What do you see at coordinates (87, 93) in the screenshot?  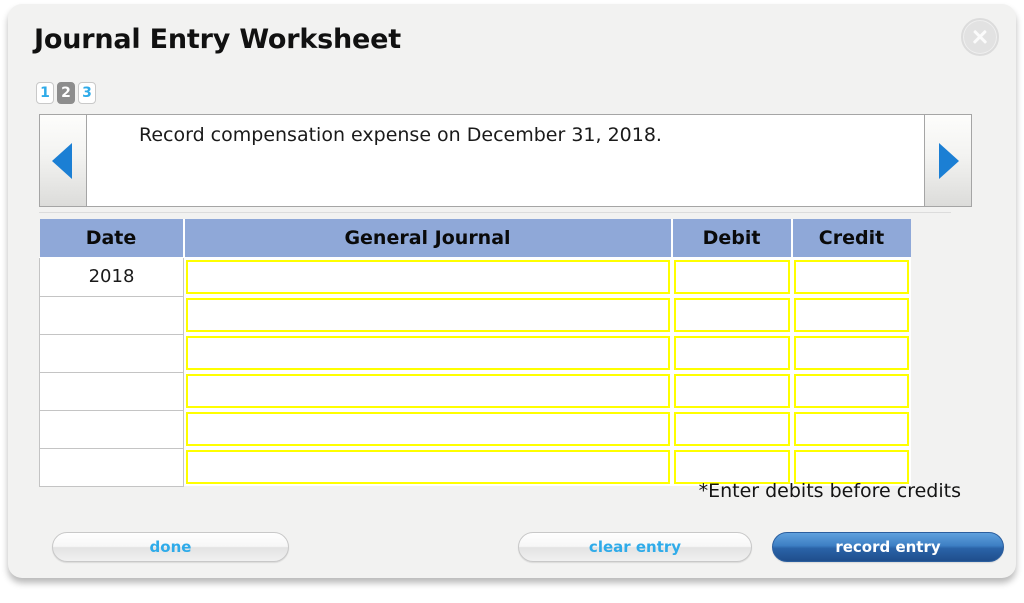 I see `step-tab-3: 3` at bounding box center [87, 93].